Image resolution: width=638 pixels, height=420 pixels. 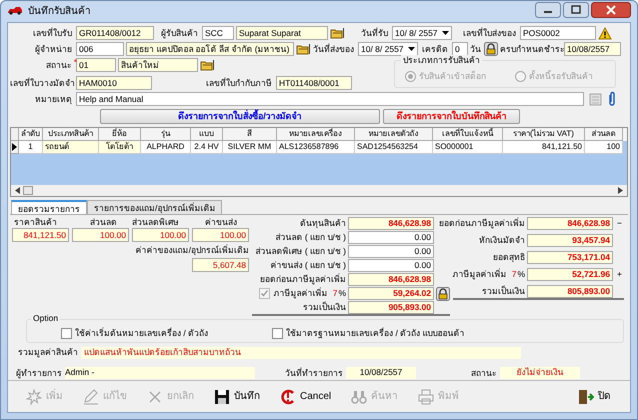 I want to click on operator-sign: +, so click(x=619, y=274).